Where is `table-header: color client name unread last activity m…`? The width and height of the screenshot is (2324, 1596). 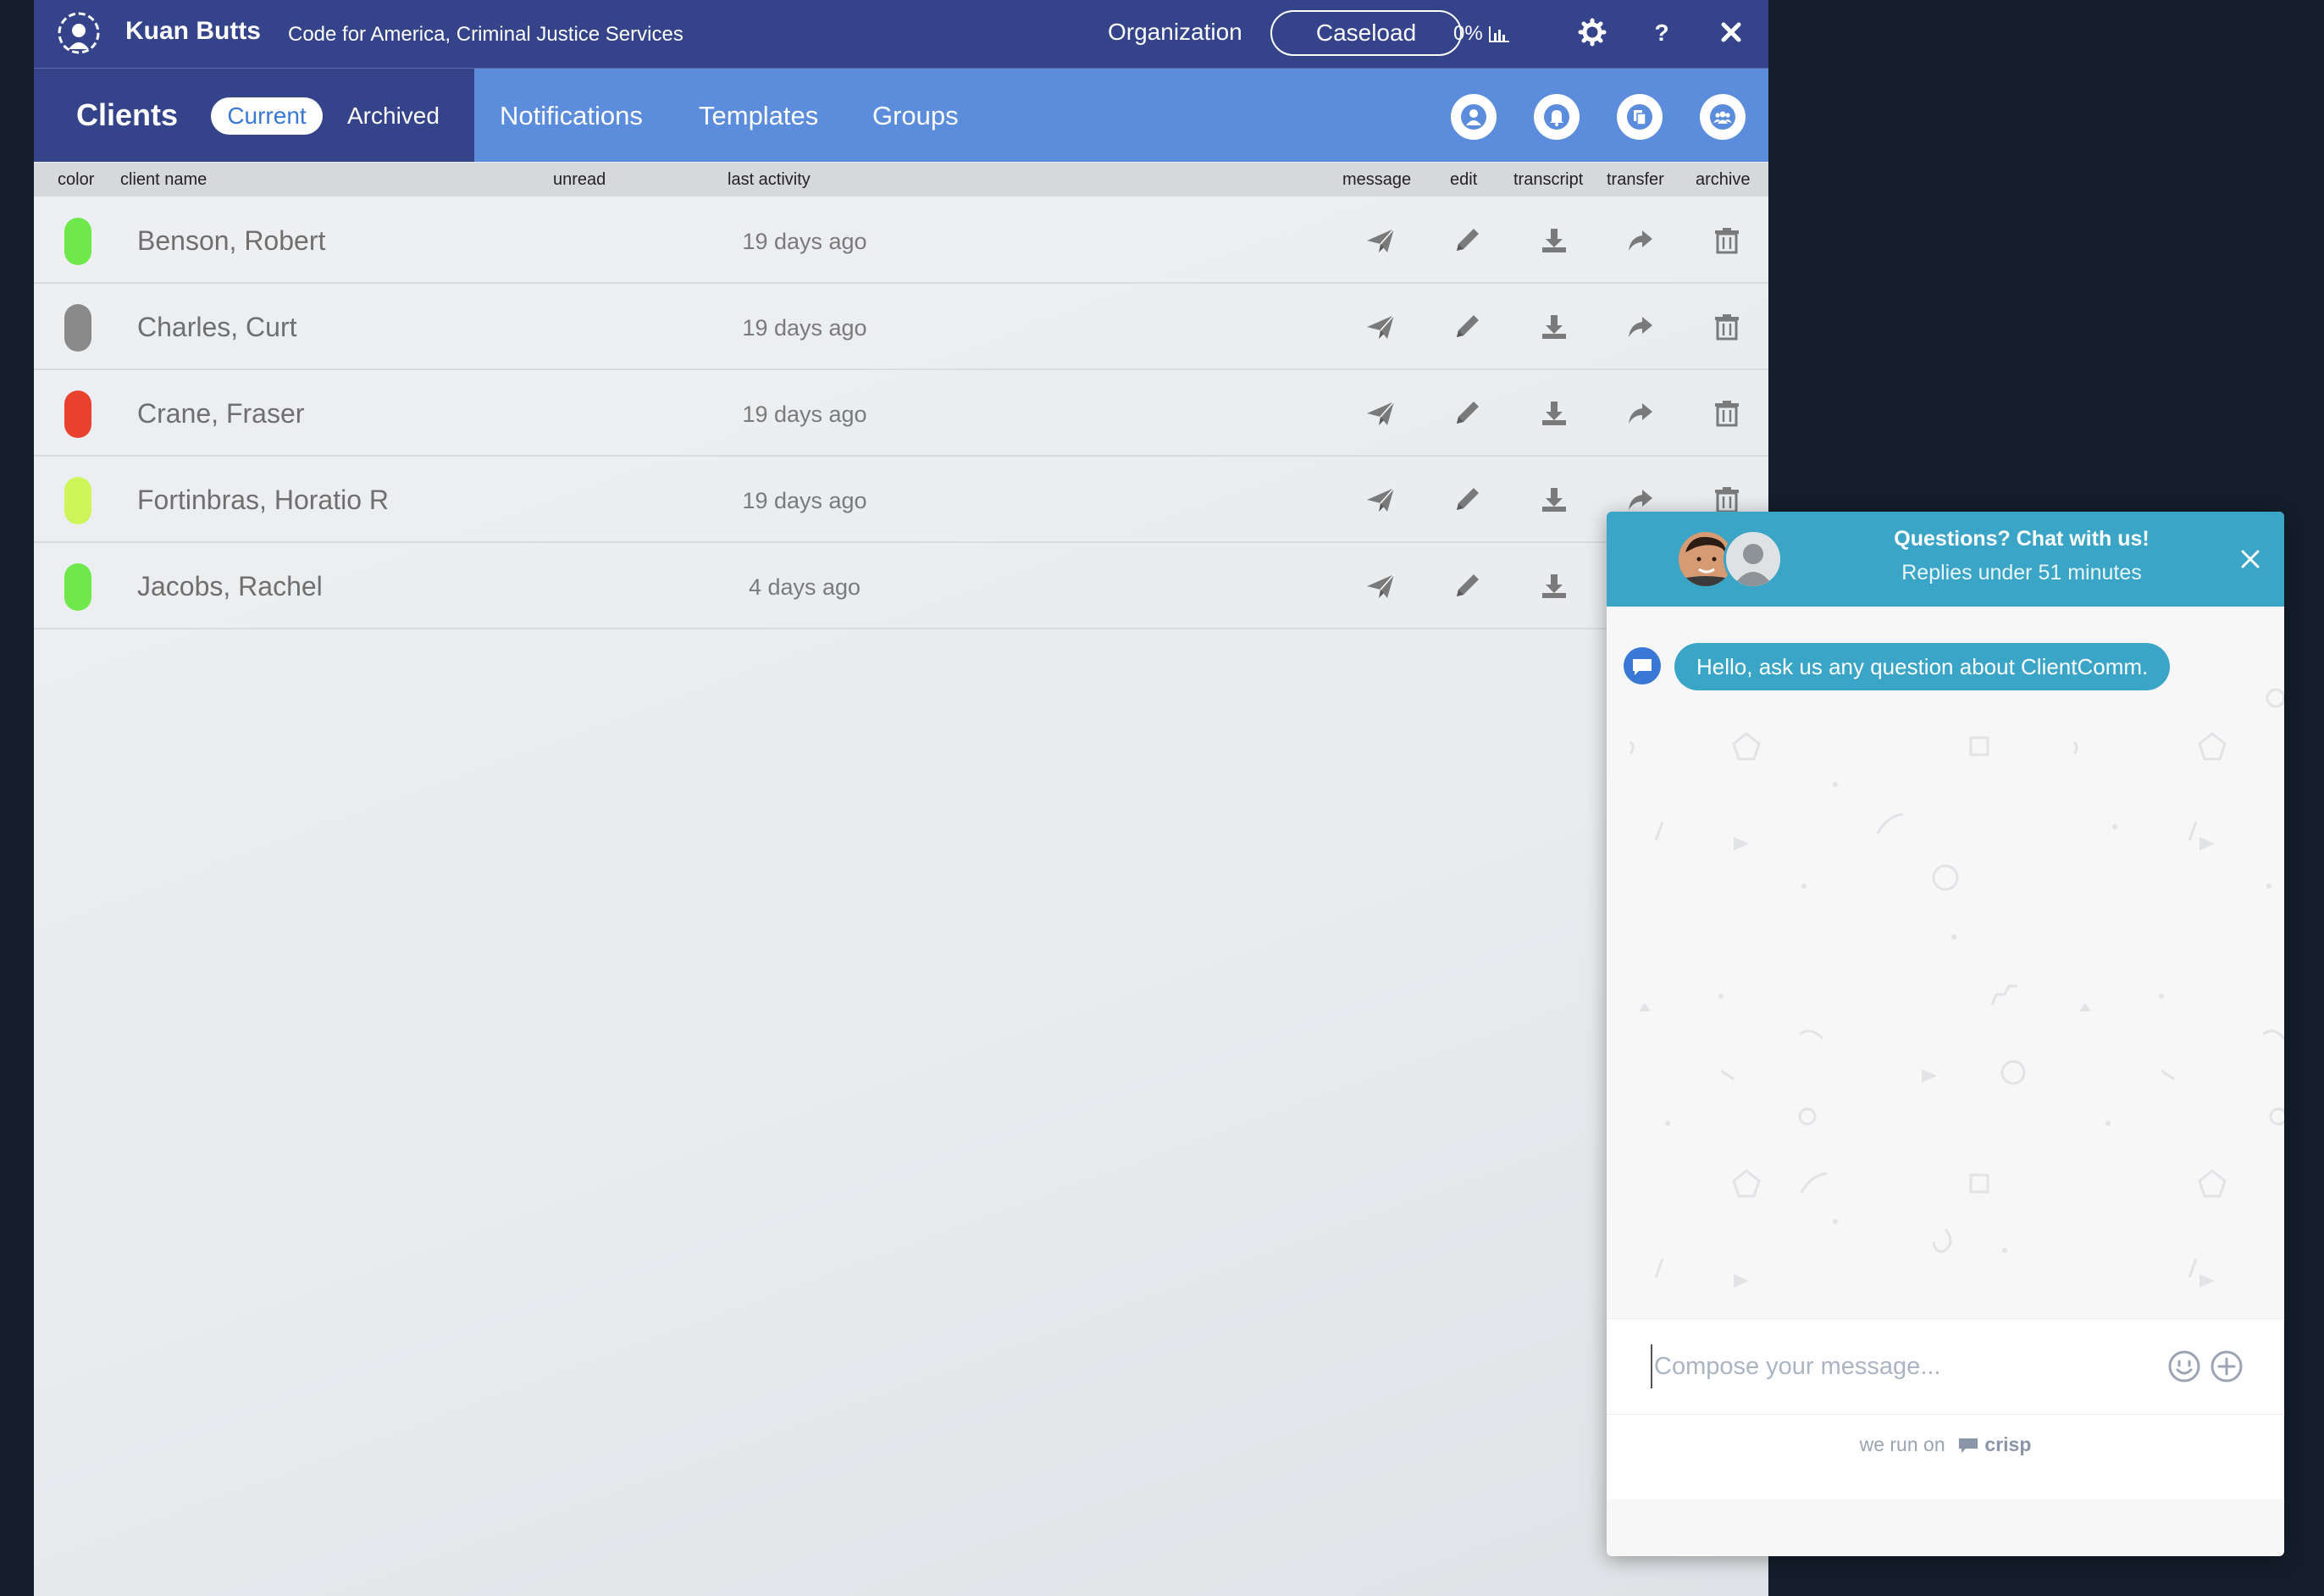
table-header: color client name unread last activity m… is located at coordinates (901, 180).